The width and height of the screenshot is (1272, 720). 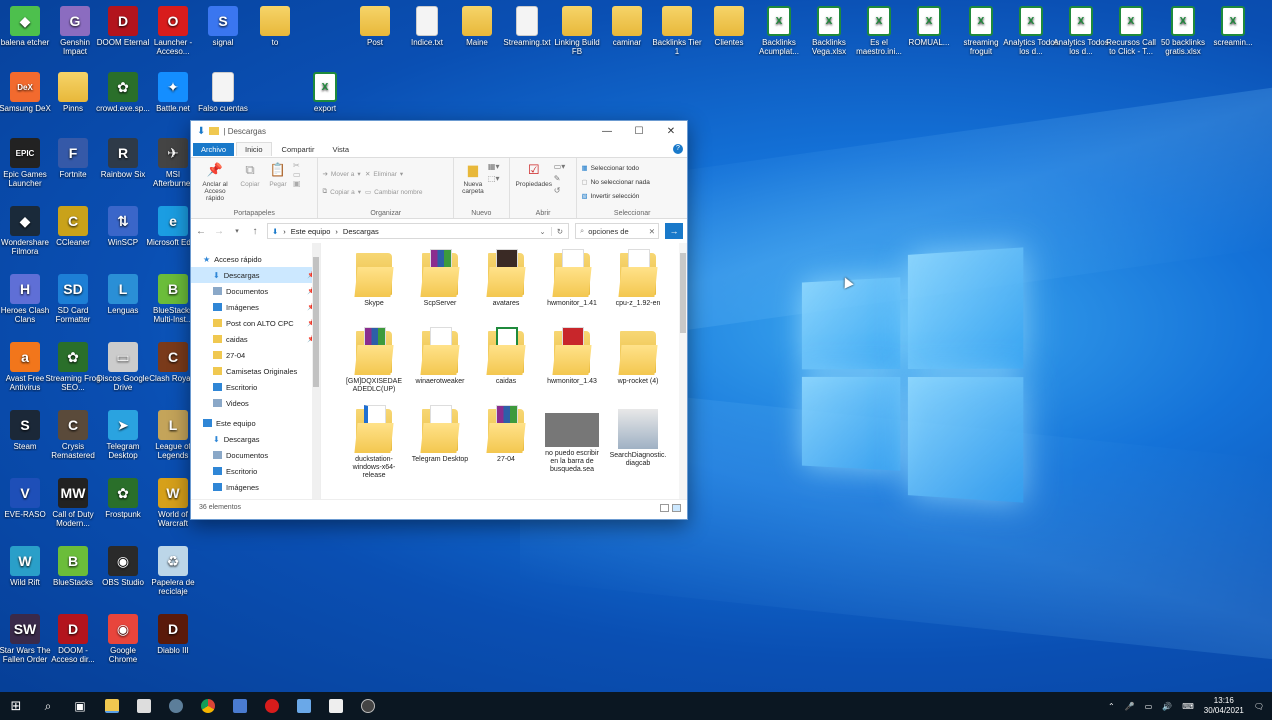 I want to click on address-dropdown-icon: ⌄, so click(x=542, y=231).